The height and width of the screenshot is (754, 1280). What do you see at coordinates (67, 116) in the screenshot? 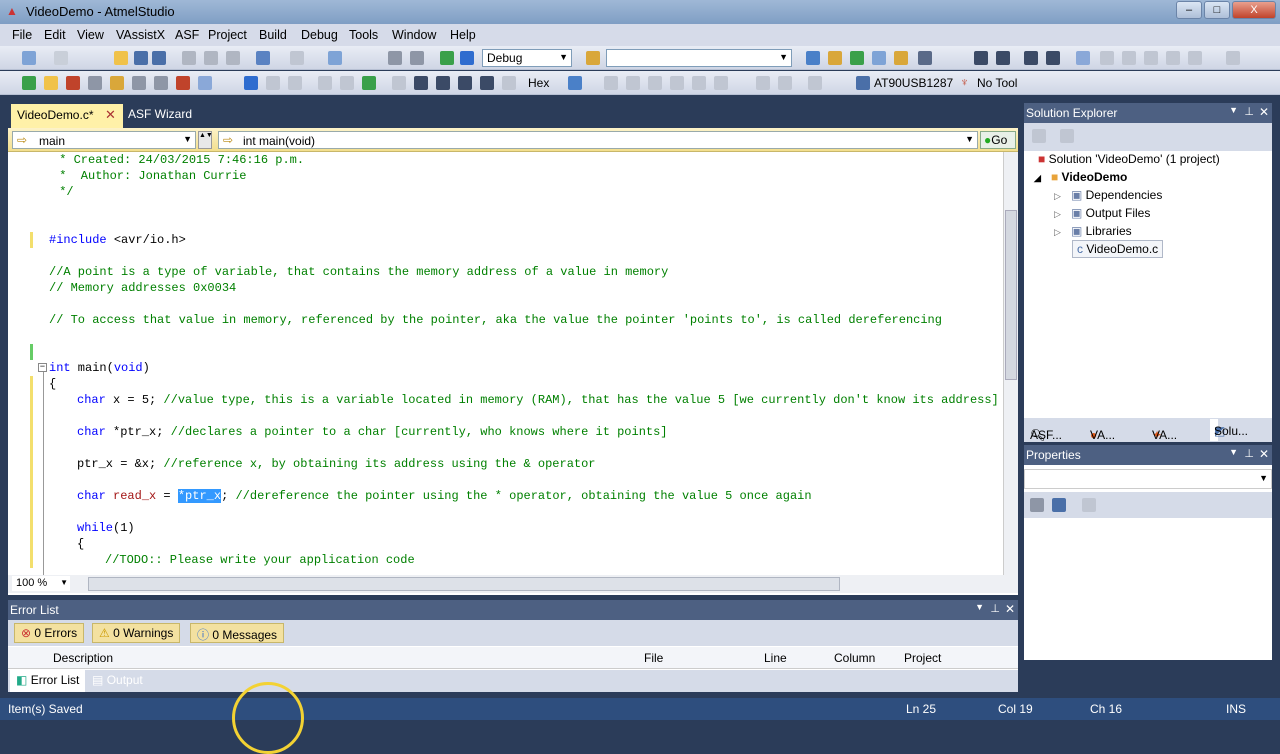
I see `tab-videodemo-c: VideoDemo.c* ✕` at bounding box center [67, 116].